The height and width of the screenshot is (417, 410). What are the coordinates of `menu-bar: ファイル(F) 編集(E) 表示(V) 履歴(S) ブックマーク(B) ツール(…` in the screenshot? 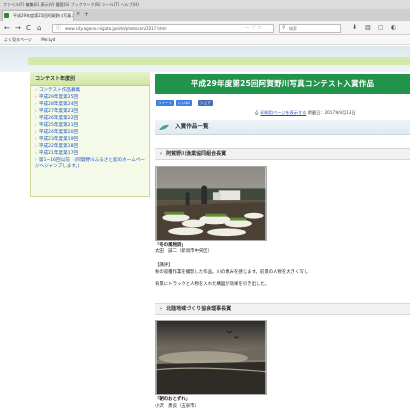 It's located at (205, 4).